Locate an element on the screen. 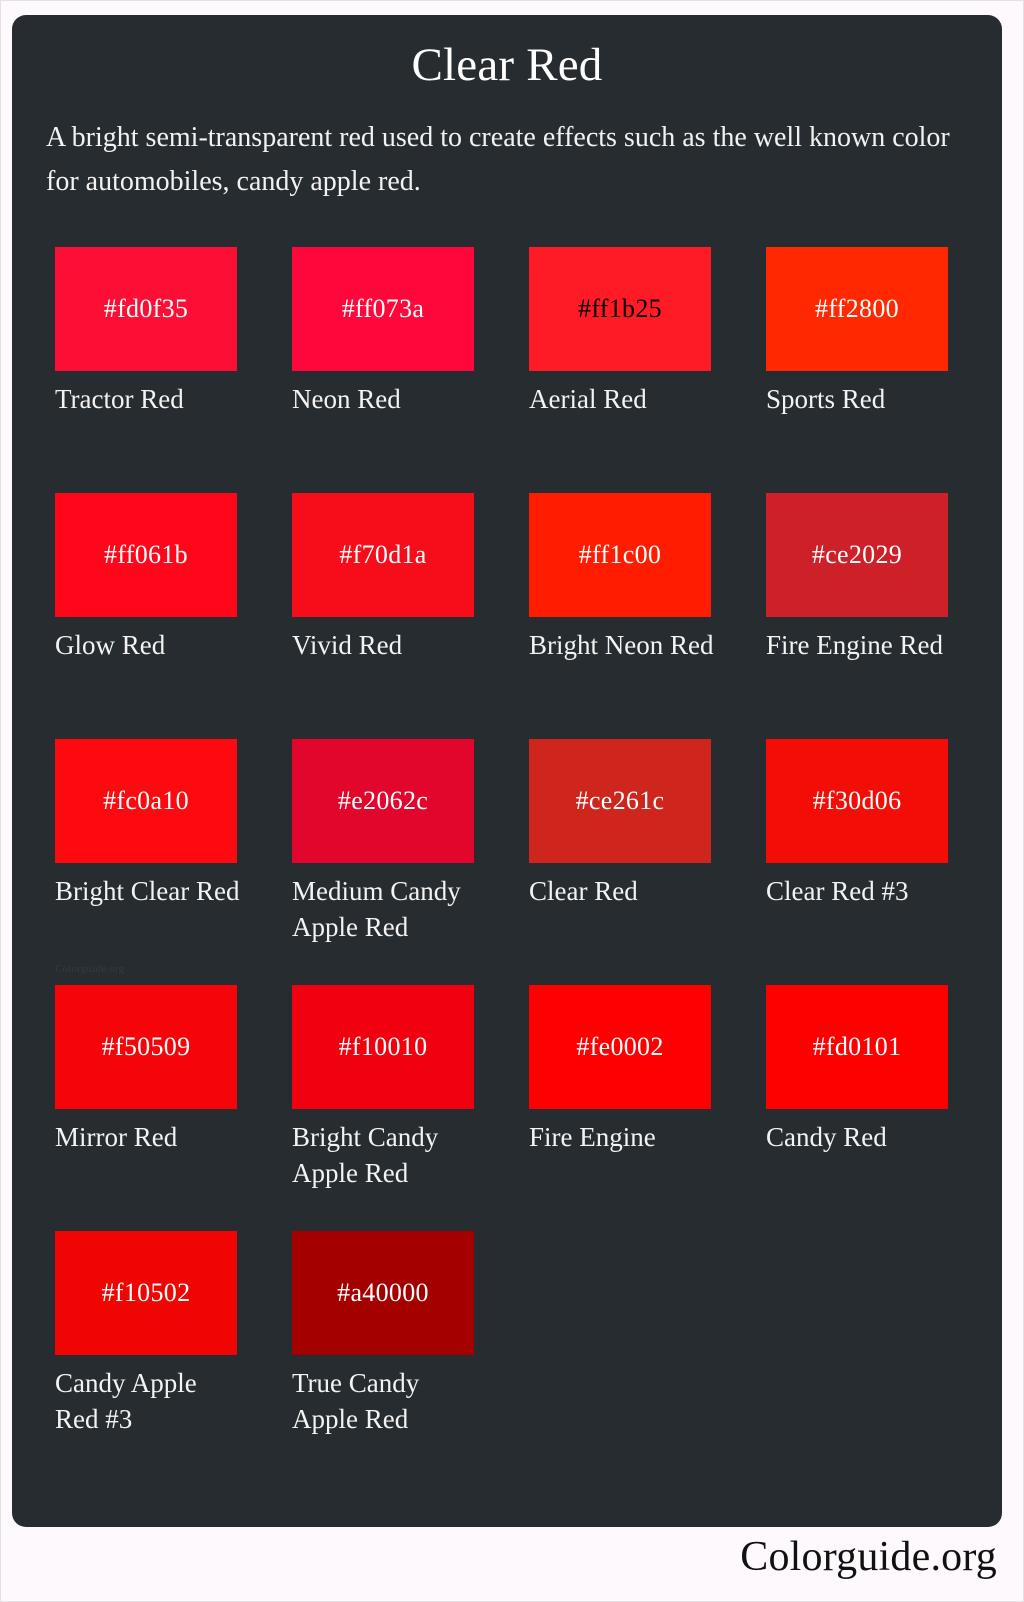 The height and width of the screenshot is (1602, 1024). swatch-name-label: Medium Candy Apple Red is located at coordinates (376, 909).